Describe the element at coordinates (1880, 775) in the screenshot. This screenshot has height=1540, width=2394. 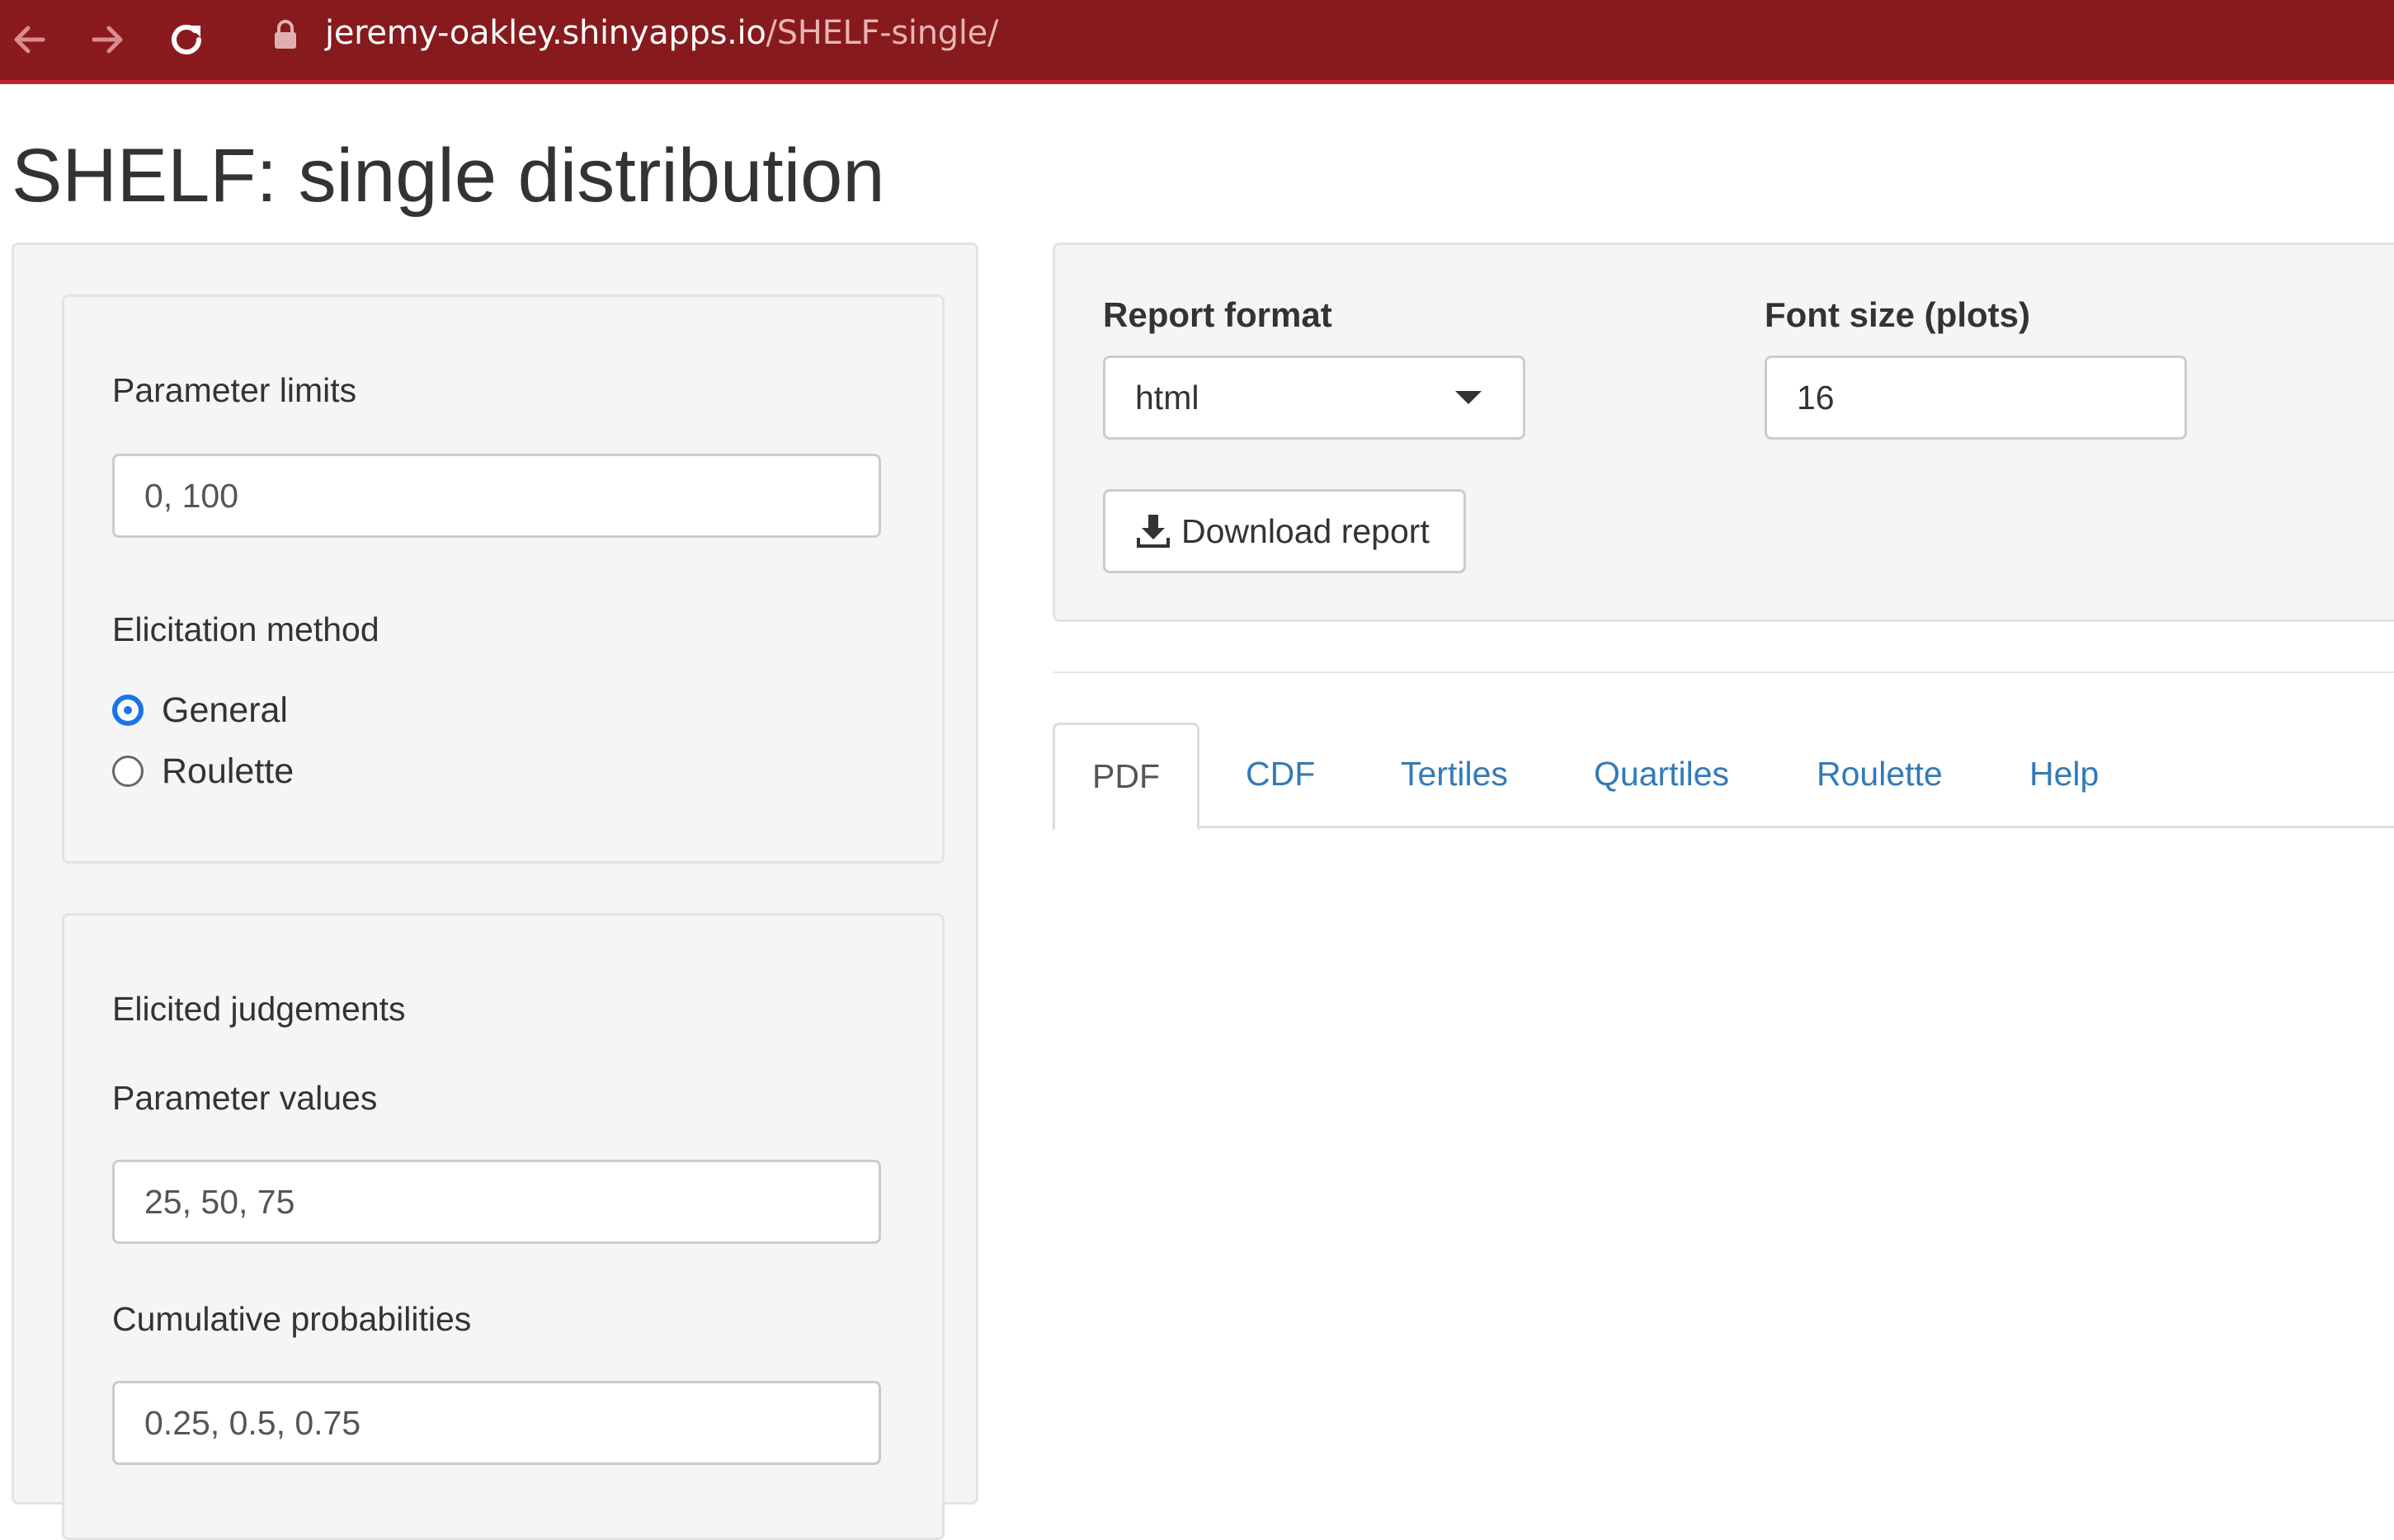
I see `tab-roulette: Roulette` at that location.